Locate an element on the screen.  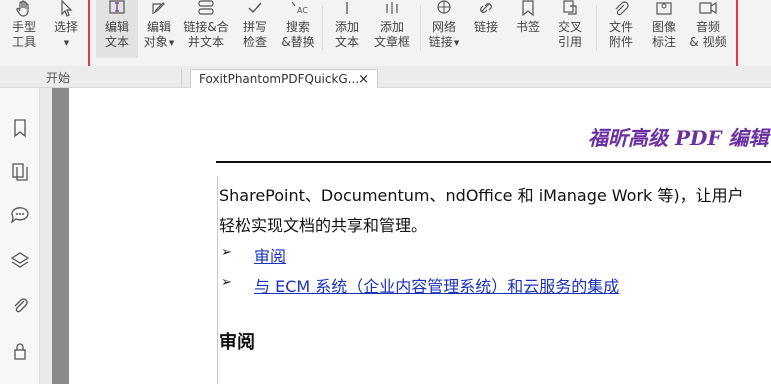
image-annotation-button: 图像 标注 is located at coordinates (664, 29).